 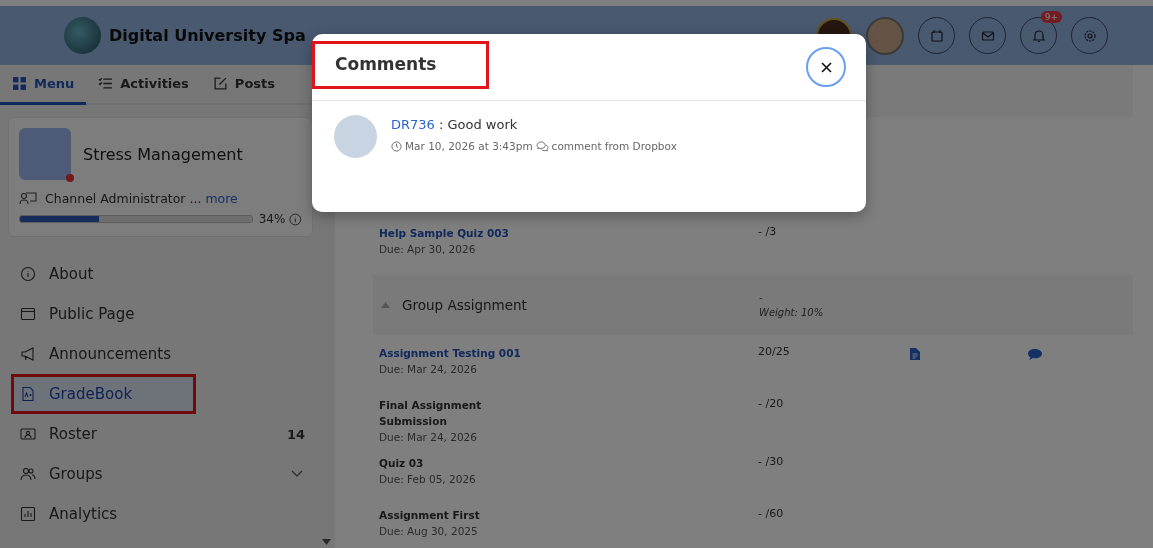 I want to click on comment-source: comment from Dropbox, so click(x=614, y=146).